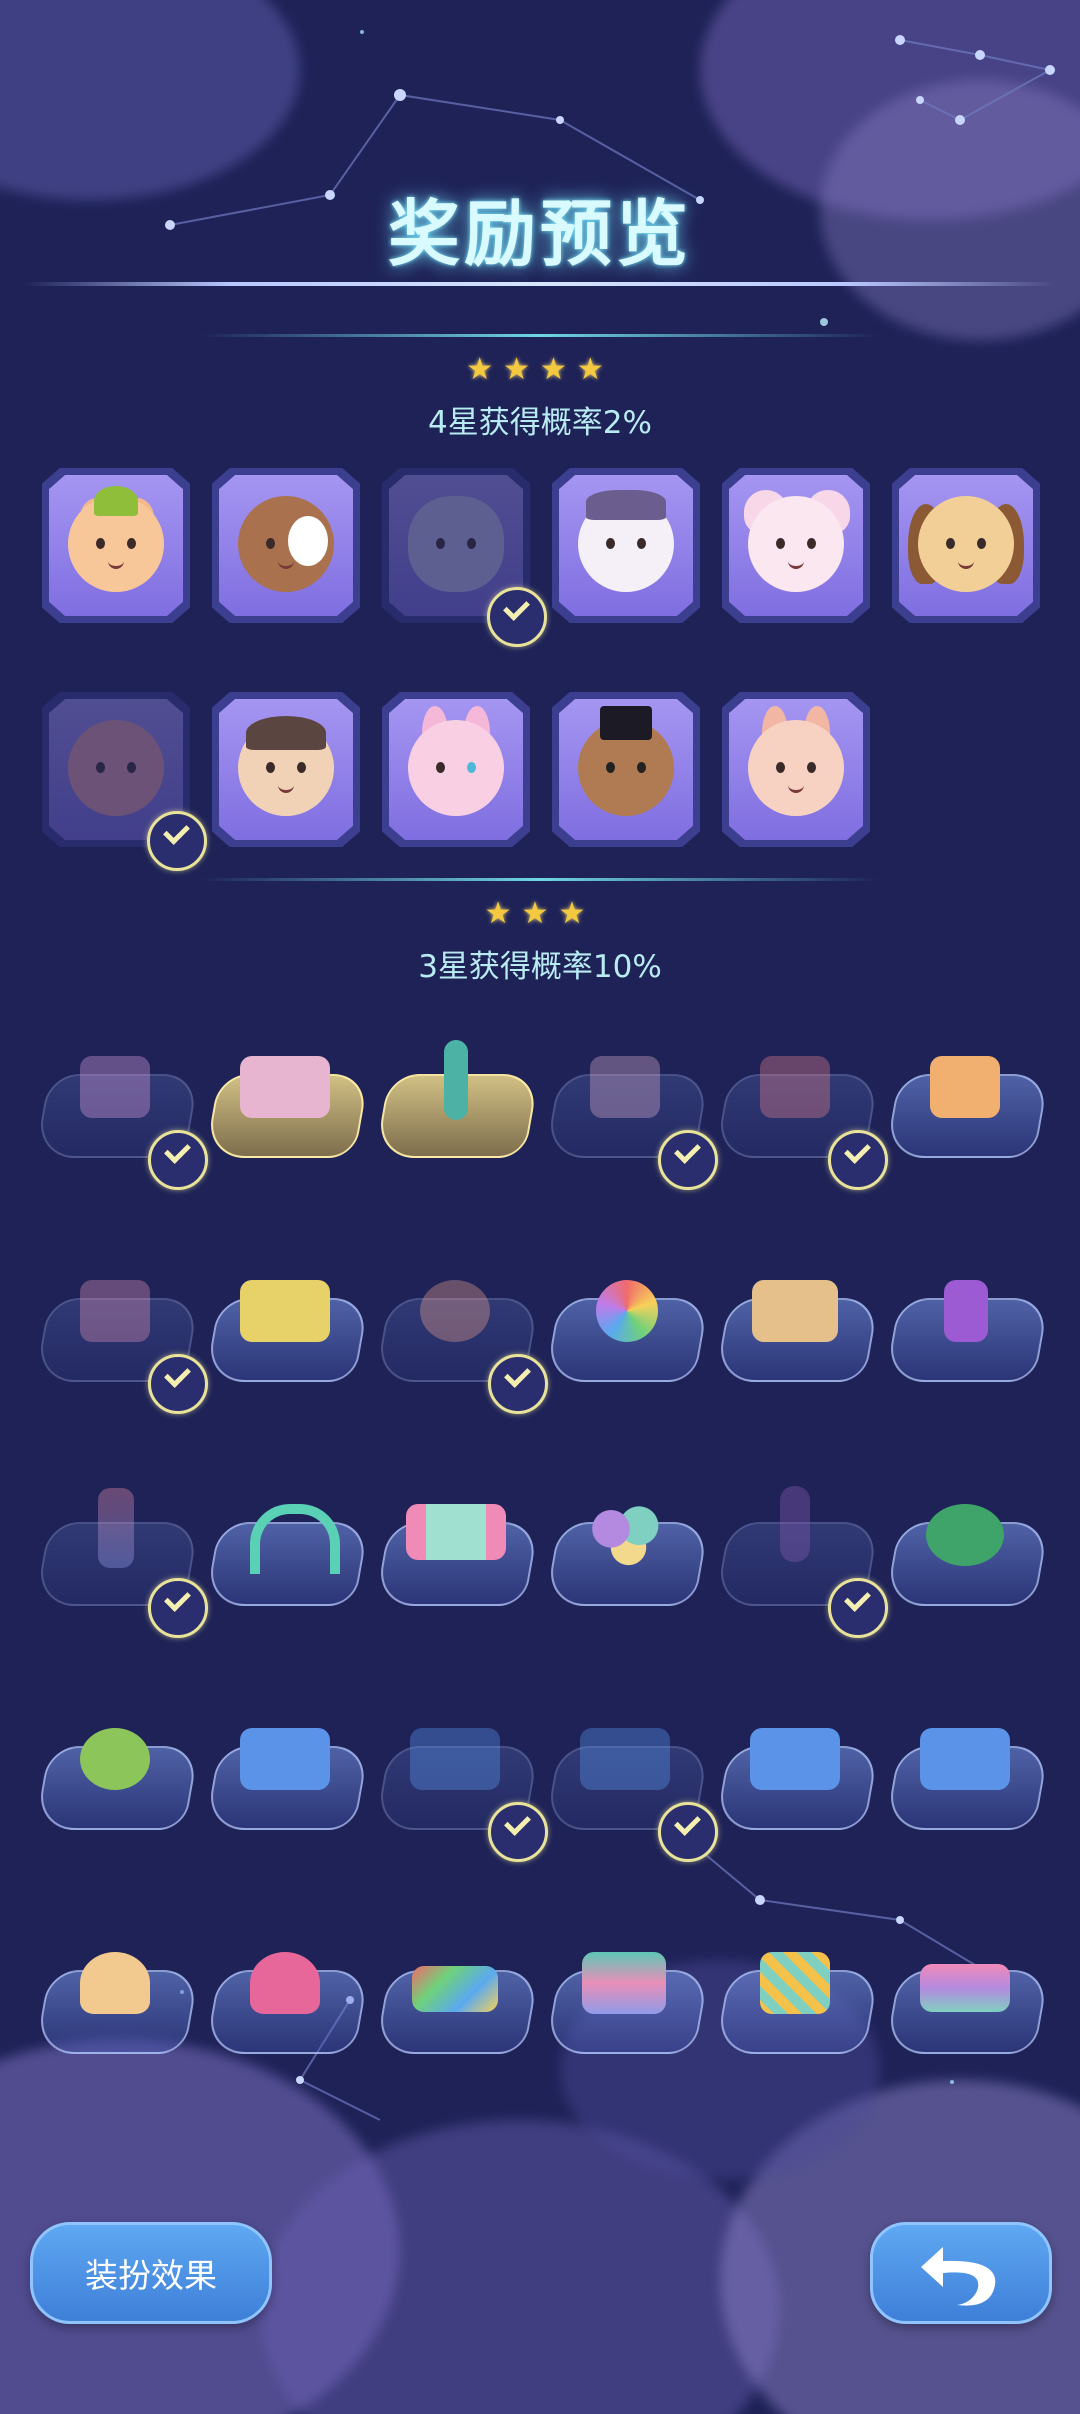  What do you see at coordinates (456, 769) in the screenshot?
I see `reward-card-pink-bunny` at bounding box center [456, 769].